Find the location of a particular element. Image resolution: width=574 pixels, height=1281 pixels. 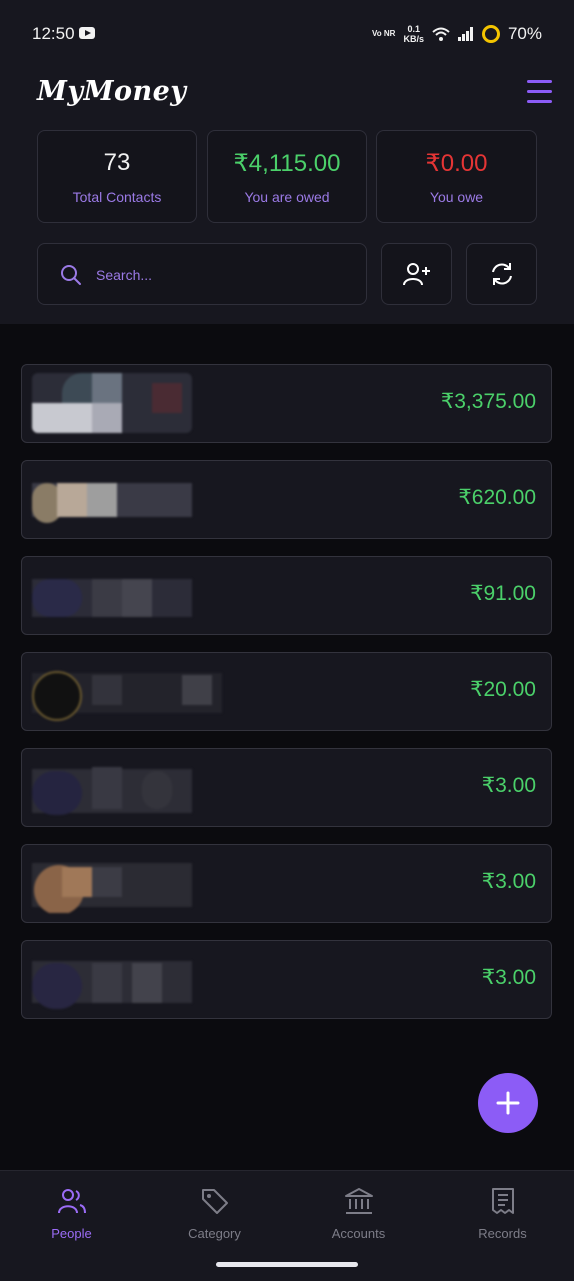

nav-label: Category is located at coordinates (214, 1233).